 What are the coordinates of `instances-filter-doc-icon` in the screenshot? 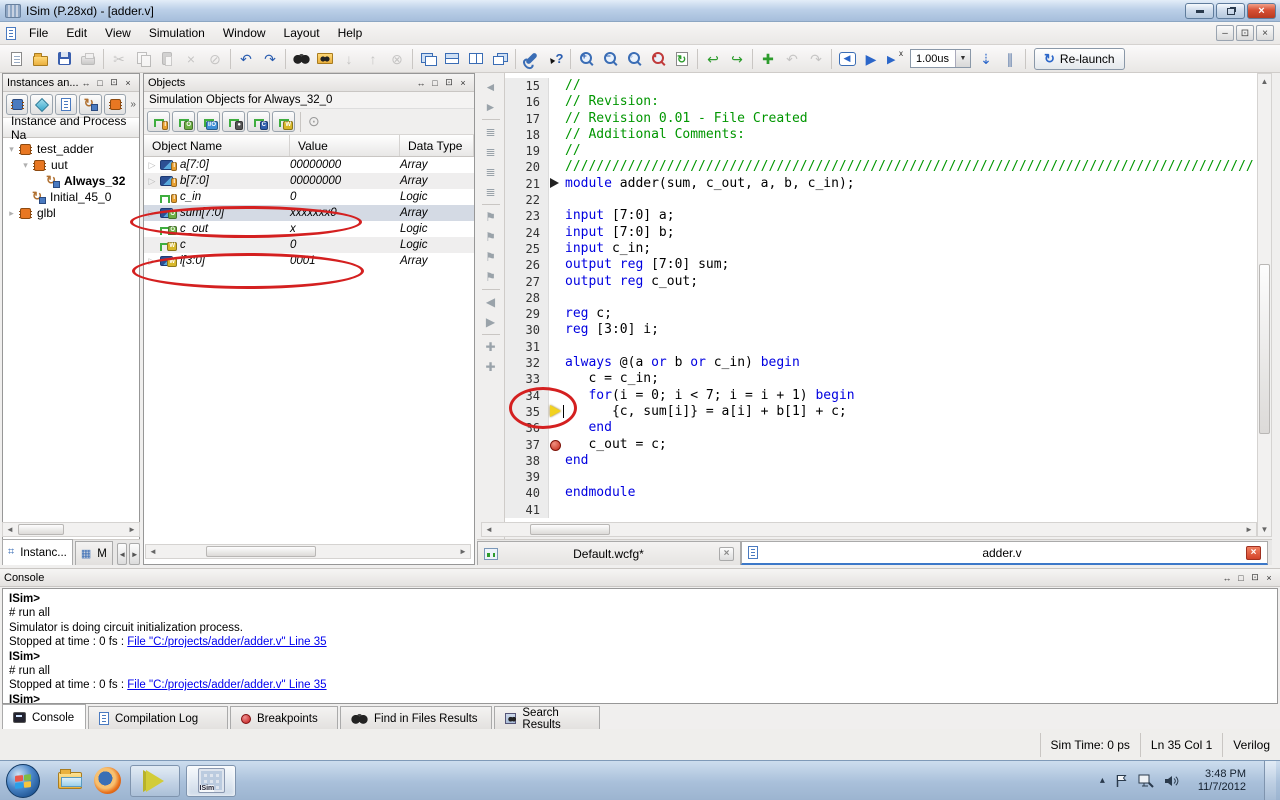 It's located at (66, 104).